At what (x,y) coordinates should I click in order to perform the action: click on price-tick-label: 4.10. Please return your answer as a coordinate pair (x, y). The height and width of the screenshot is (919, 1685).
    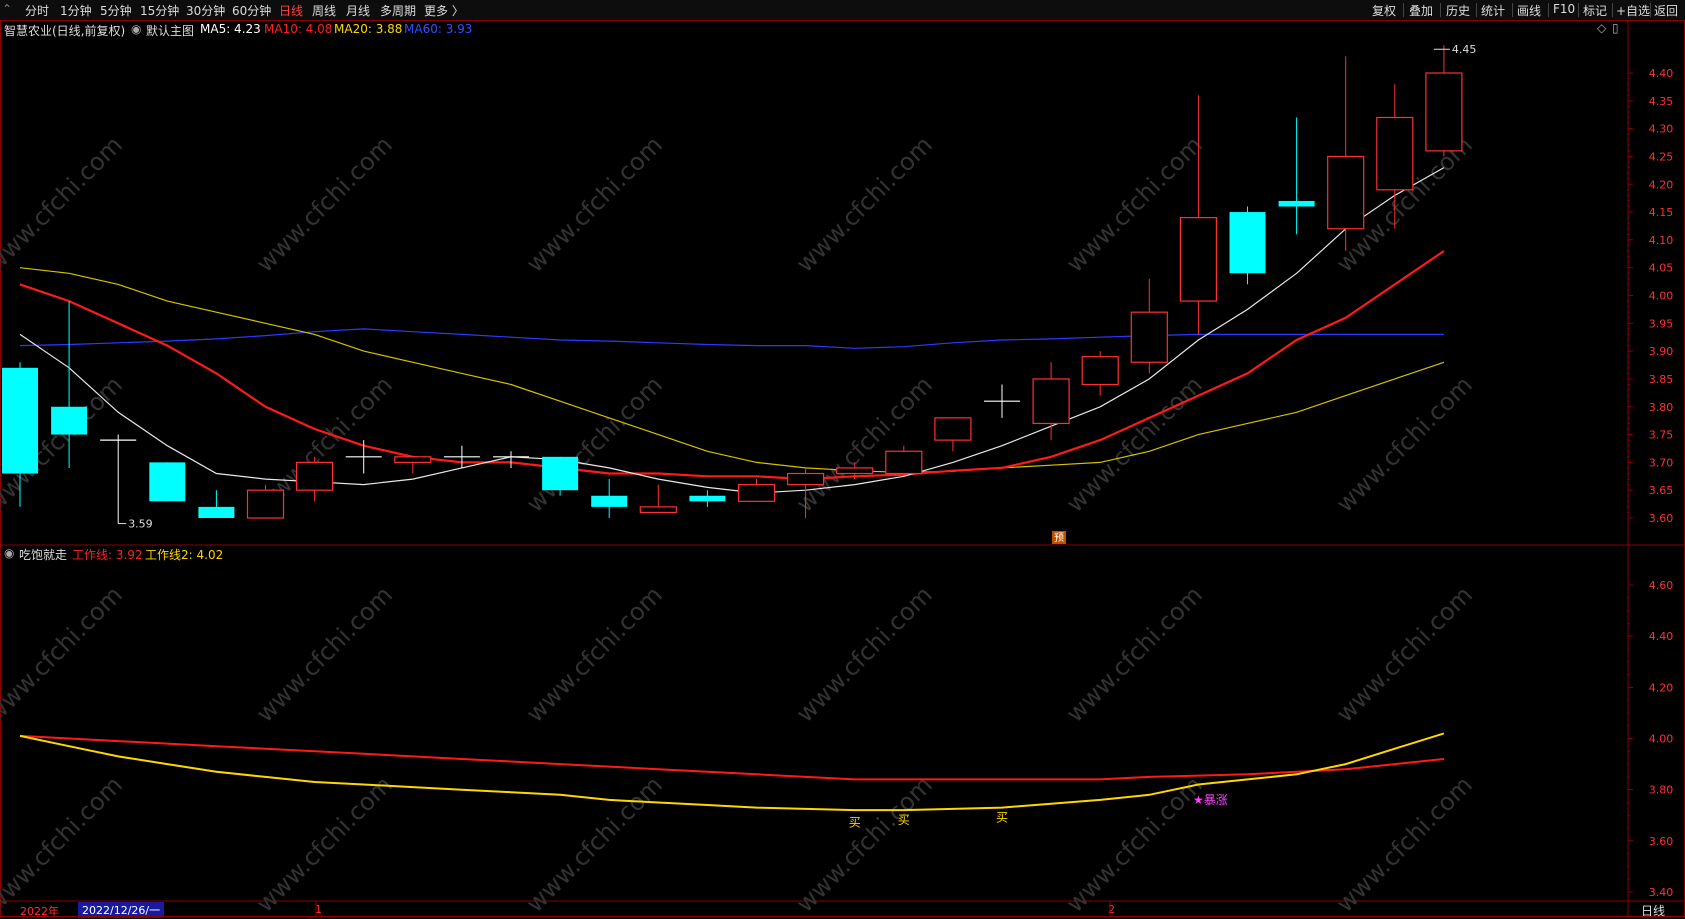
    Looking at the image, I should click on (1661, 240).